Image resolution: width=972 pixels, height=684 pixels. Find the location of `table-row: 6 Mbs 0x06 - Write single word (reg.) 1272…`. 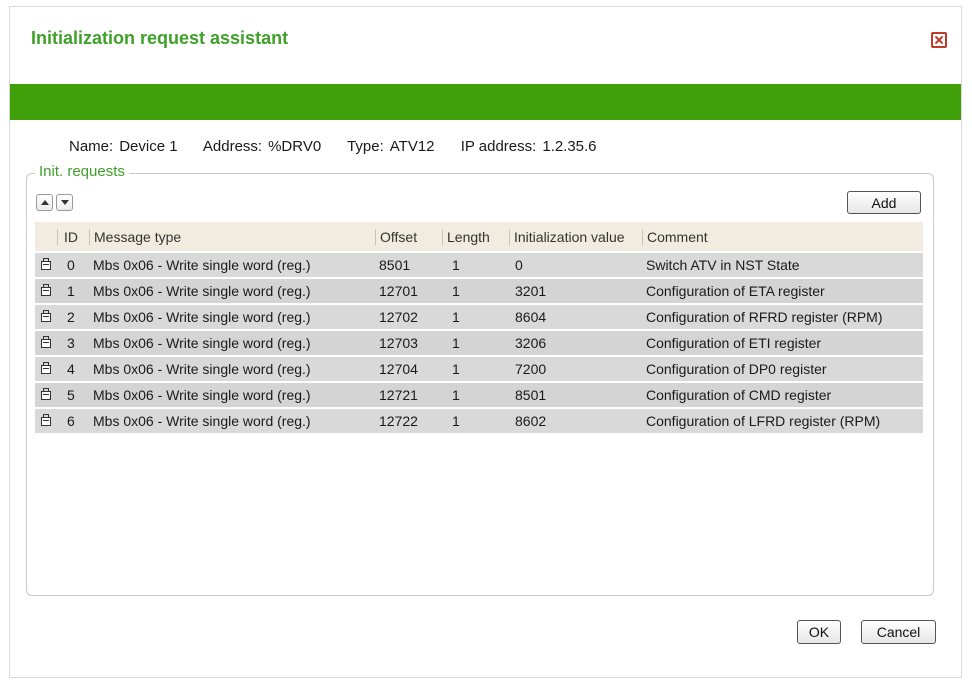

table-row: 6 Mbs 0x06 - Write single word (reg.) 1272… is located at coordinates (479, 420).